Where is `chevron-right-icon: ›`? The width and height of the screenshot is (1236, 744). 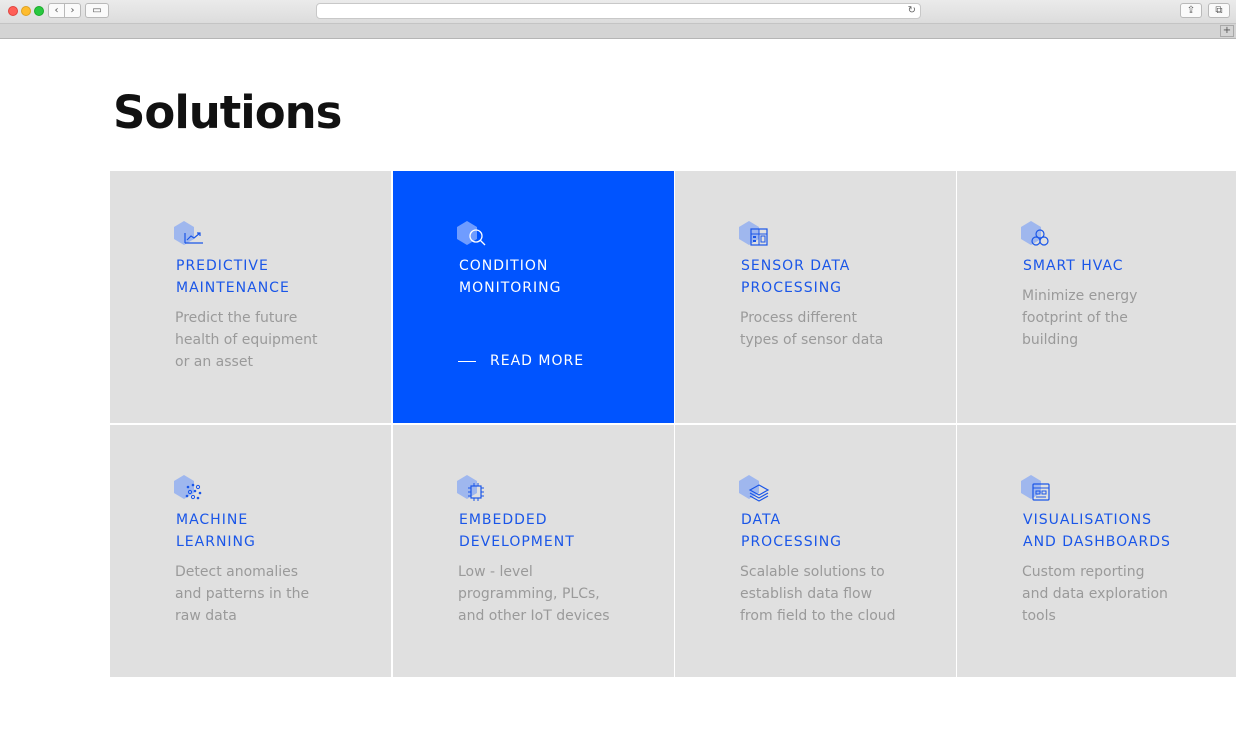 chevron-right-icon: › is located at coordinates (72, 10).